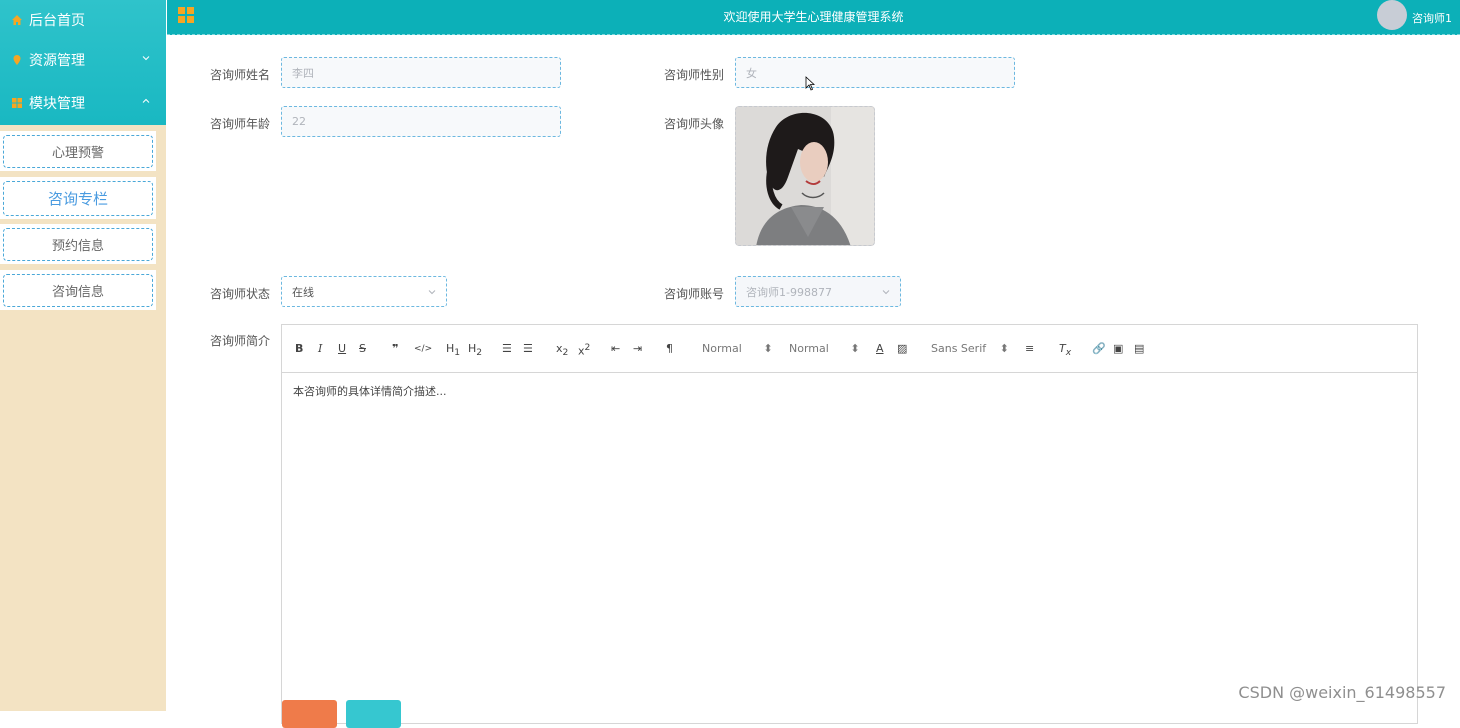 Image resolution: width=1460 pixels, height=728 pixels. What do you see at coordinates (240, 294) in the screenshot?
I see `status-label: 咨询师状态` at bounding box center [240, 294].